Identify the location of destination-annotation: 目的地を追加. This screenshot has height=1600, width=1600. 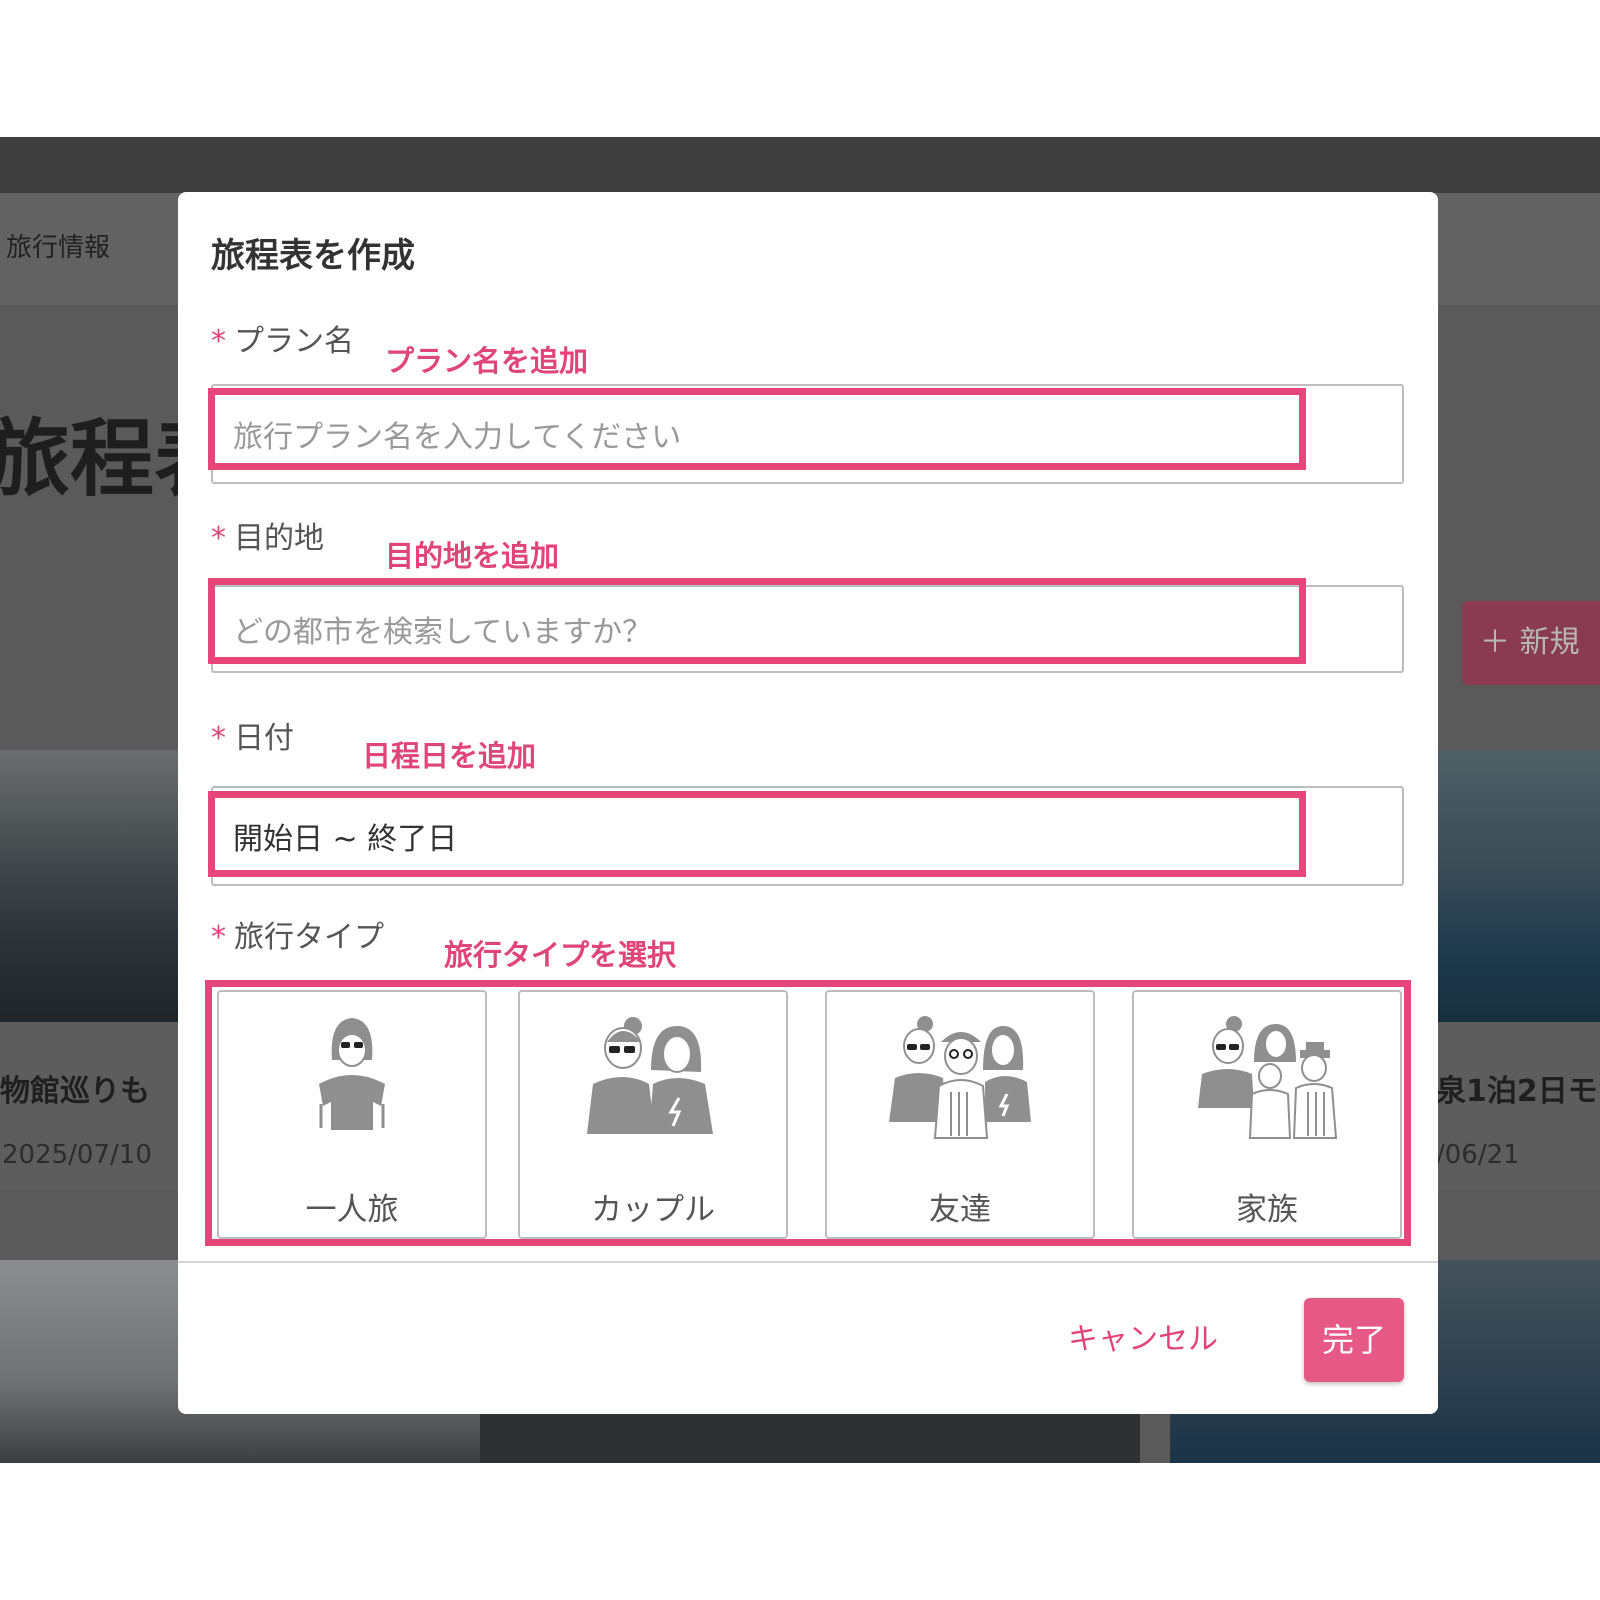
(472, 556).